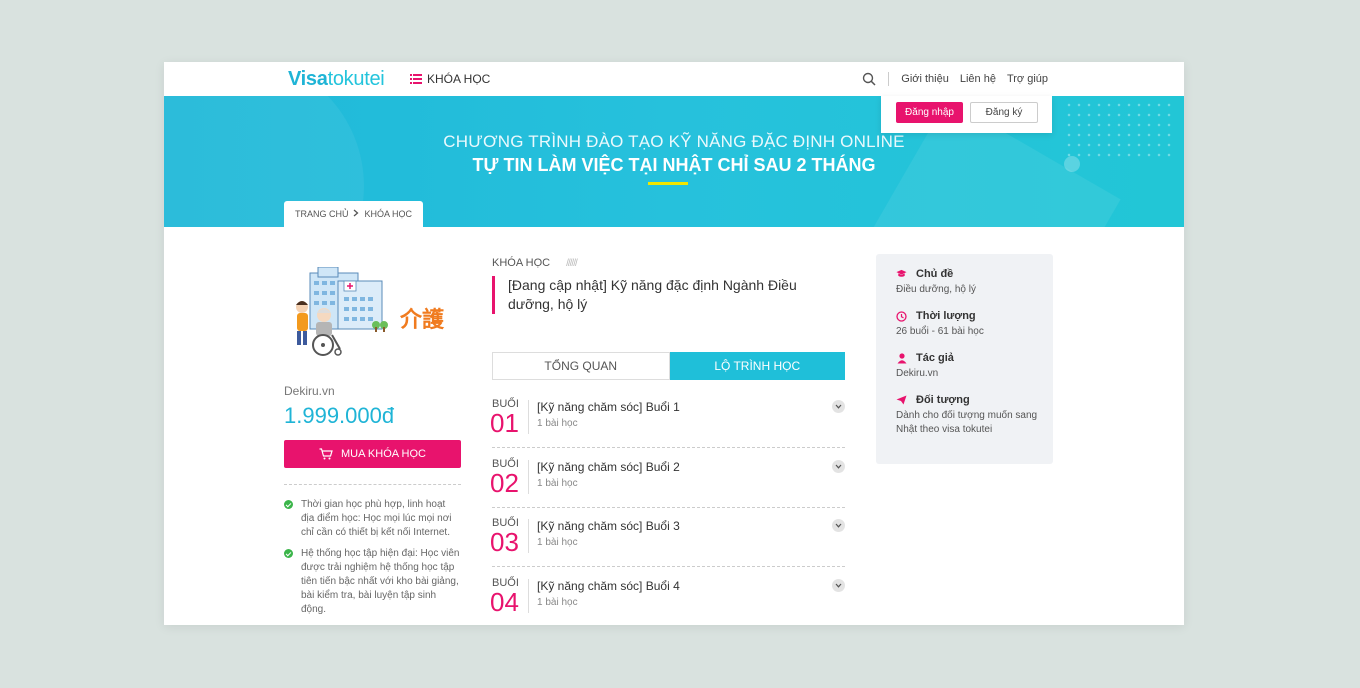  What do you see at coordinates (383, 454) in the screenshot?
I see `buy-course-label: MUA KHÓA HỌC` at bounding box center [383, 454].